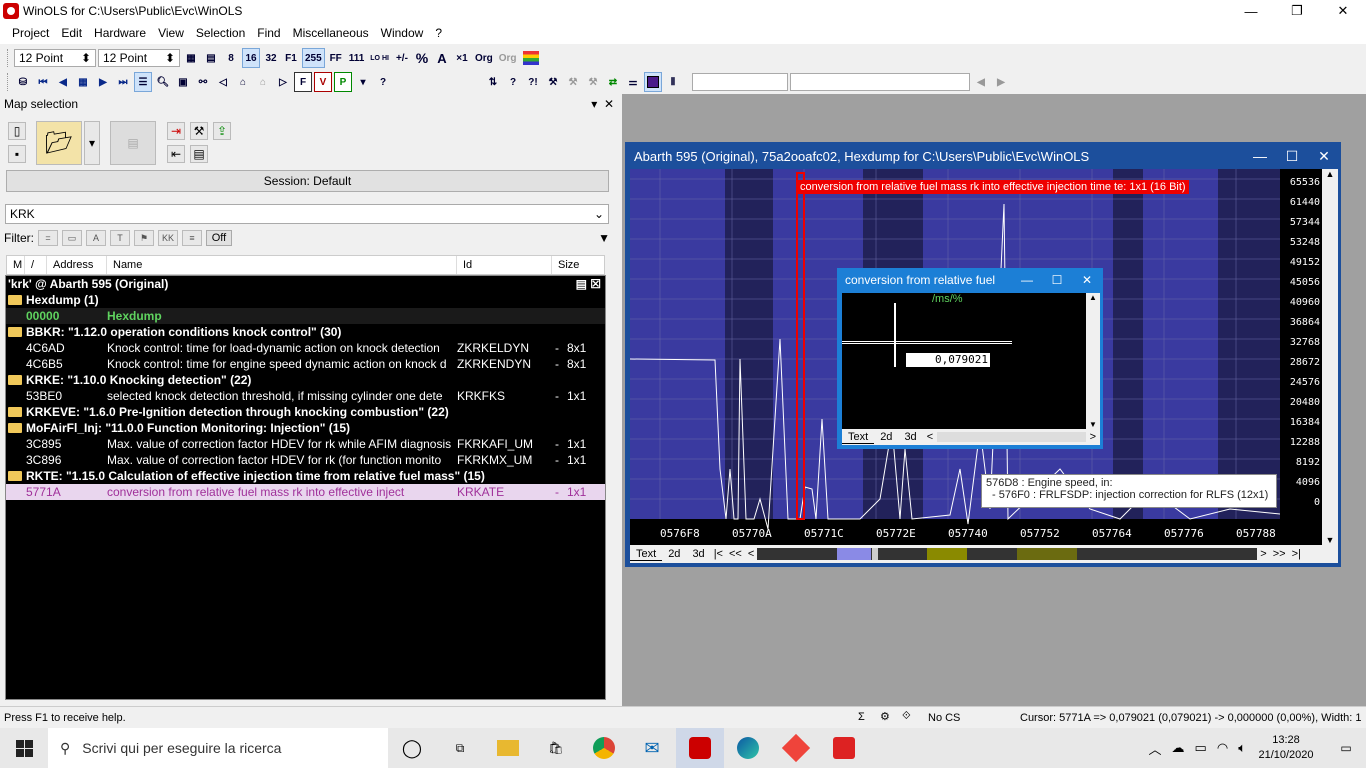 The height and width of the screenshot is (768, 1366). I want to click on filter-list-icon: ≡, so click(192, 238).